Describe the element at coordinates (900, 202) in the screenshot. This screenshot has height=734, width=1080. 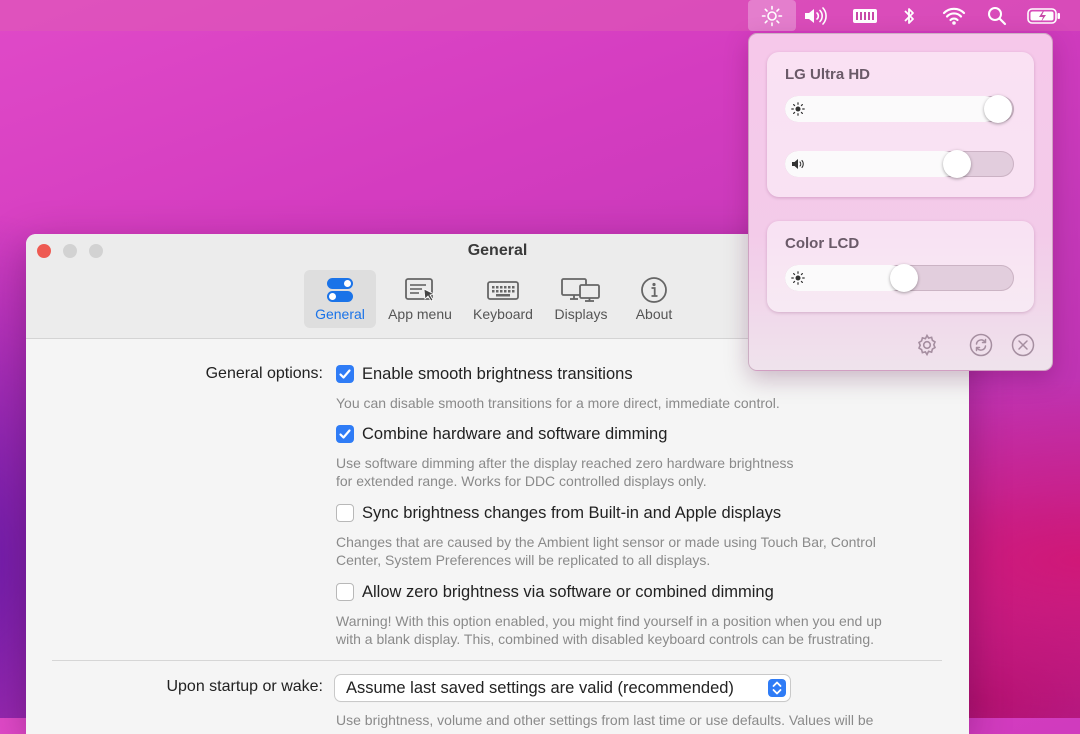
I see `brightness-popover: LG Ultra HD Color LCD` at that location.